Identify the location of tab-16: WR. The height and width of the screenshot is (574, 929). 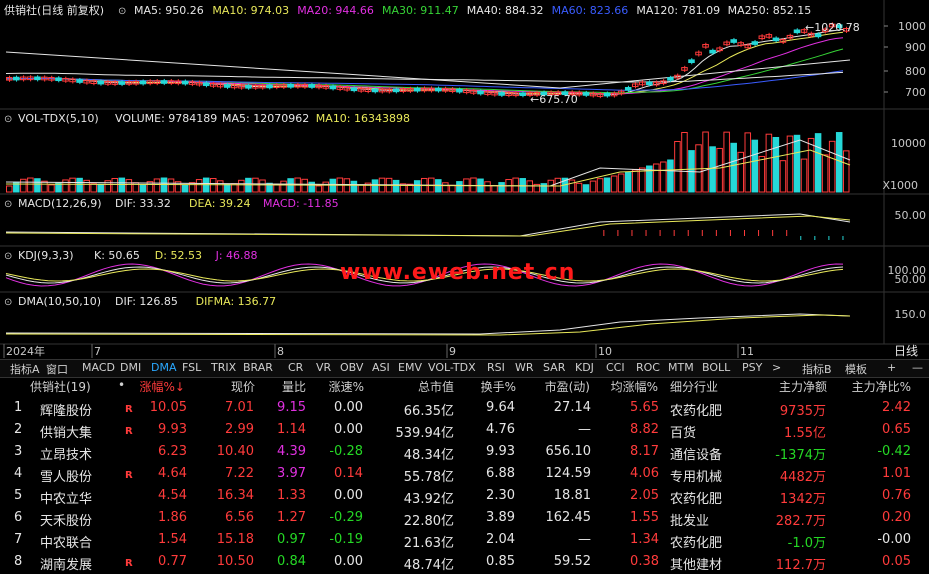
(524, 367).